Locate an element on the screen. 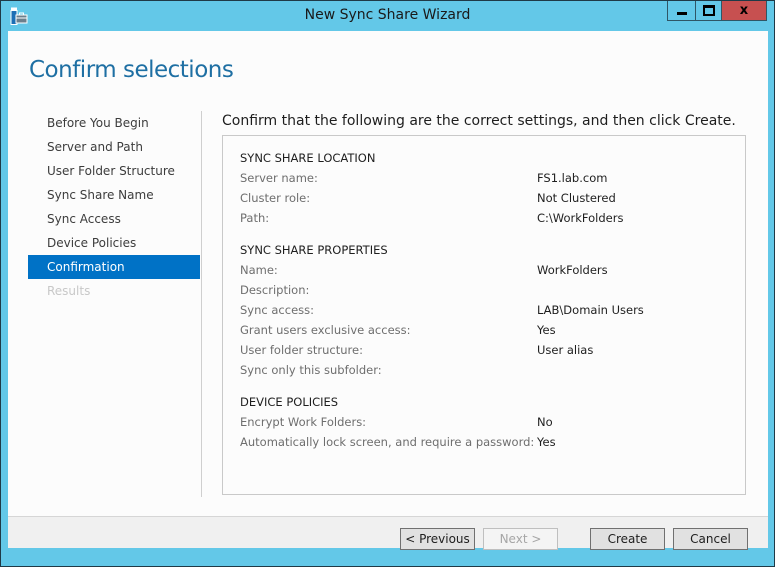  row-label: User folder structure: is located at coordinates (301, 350).